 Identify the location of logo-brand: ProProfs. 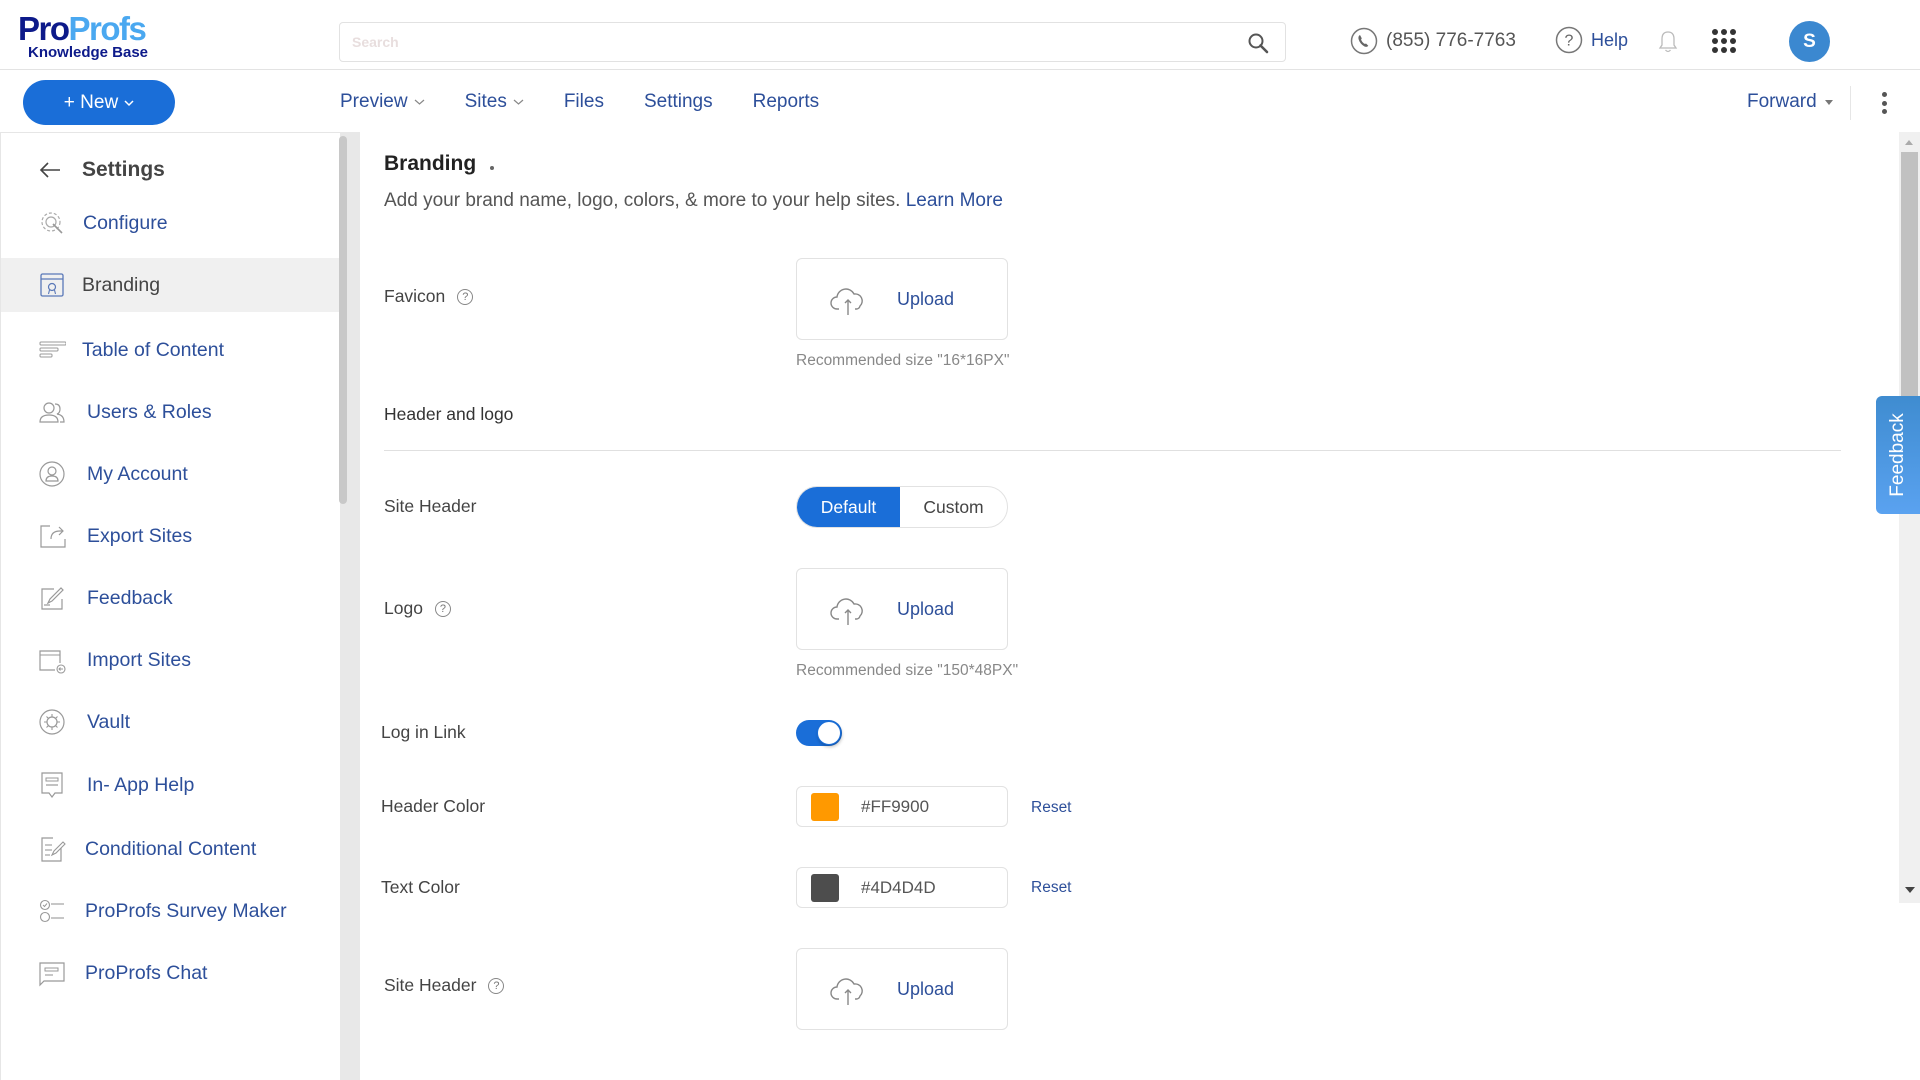
(93, 28).